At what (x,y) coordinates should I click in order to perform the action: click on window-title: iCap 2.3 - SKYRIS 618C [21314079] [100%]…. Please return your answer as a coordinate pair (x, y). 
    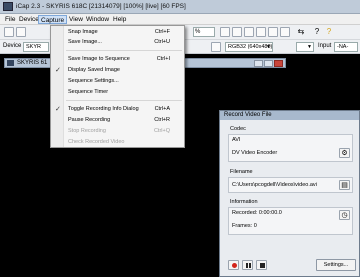
    Looking at the image, I should click on (101, 6).